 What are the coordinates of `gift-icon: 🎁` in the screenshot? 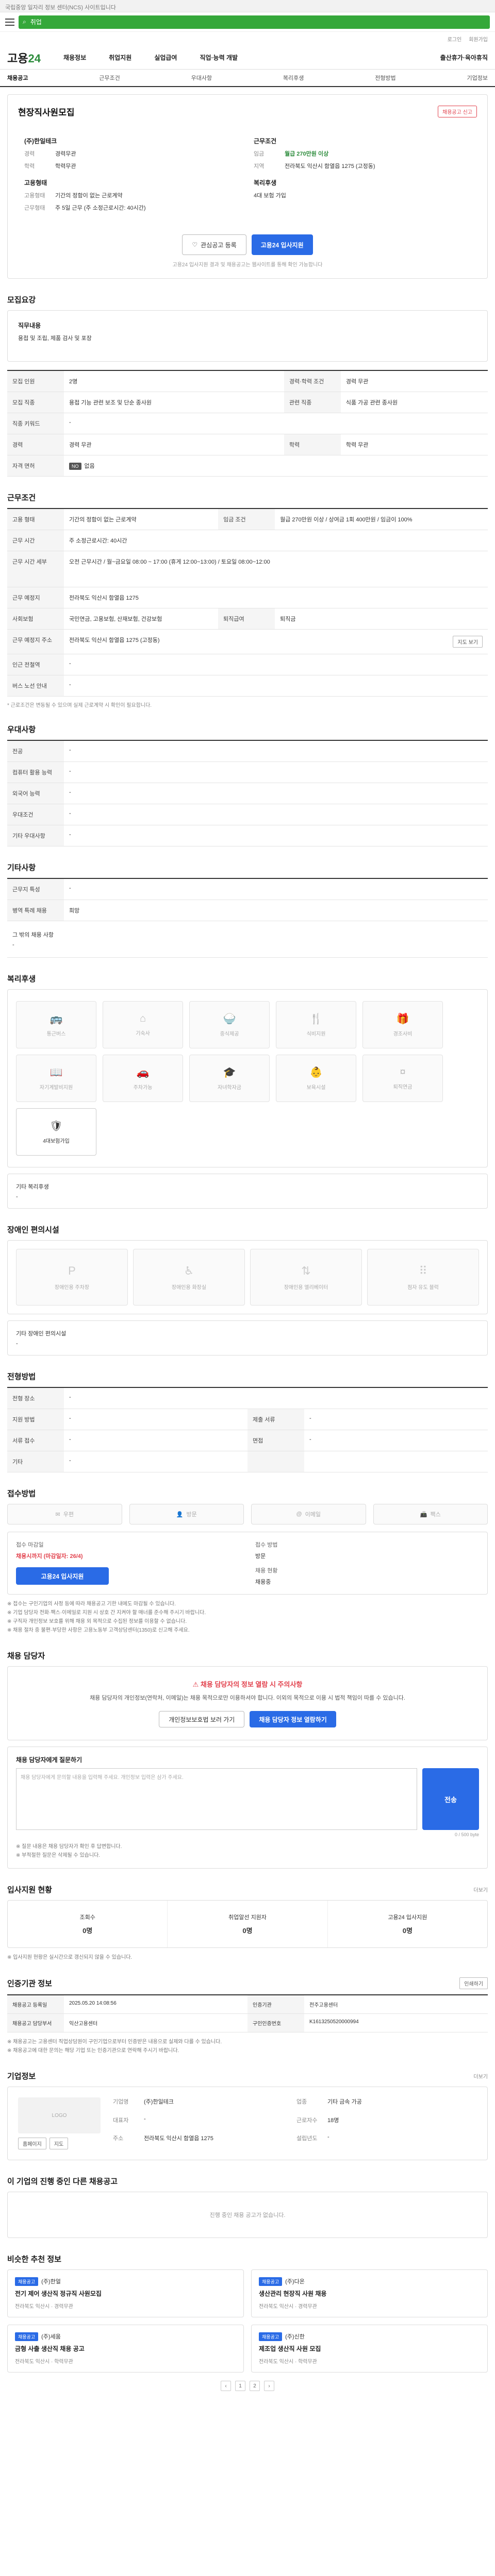 It's located at (402, 1019).